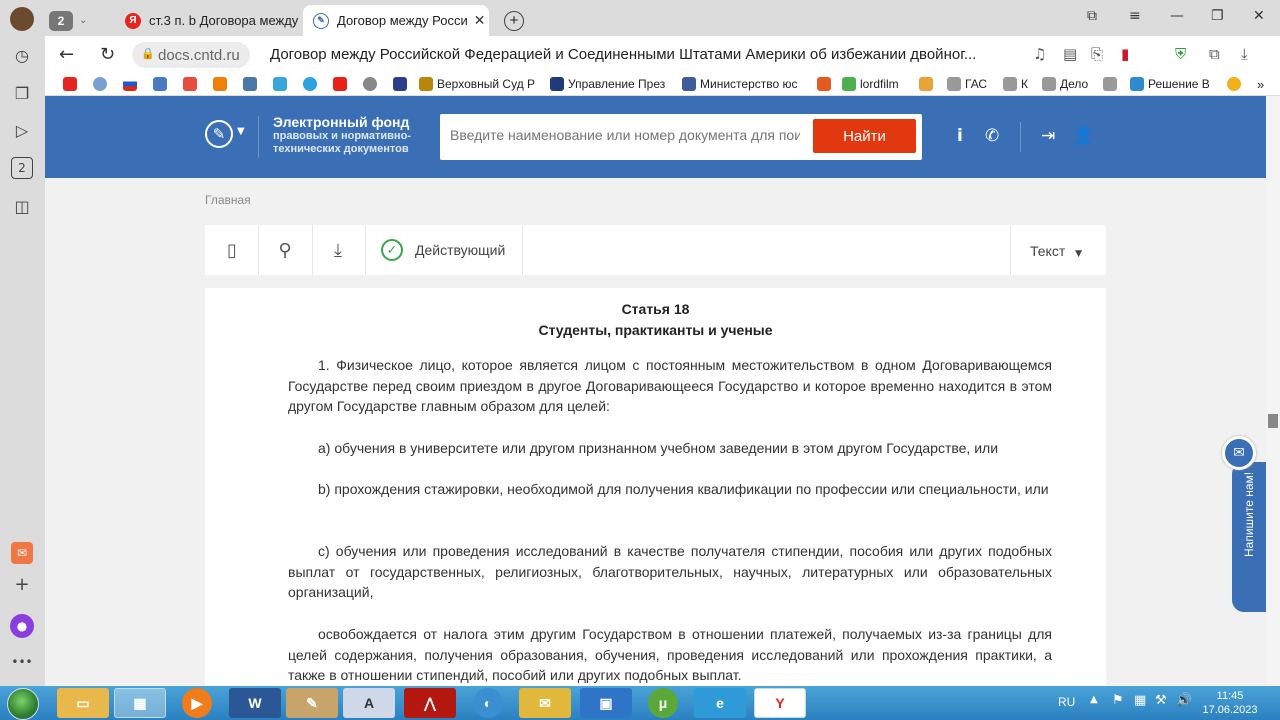 This screenshot has height=720, width=1280. Describe the element at coordinates (310, 84) in the screenshot. I see `telegram-bookmark-icon` at that location.